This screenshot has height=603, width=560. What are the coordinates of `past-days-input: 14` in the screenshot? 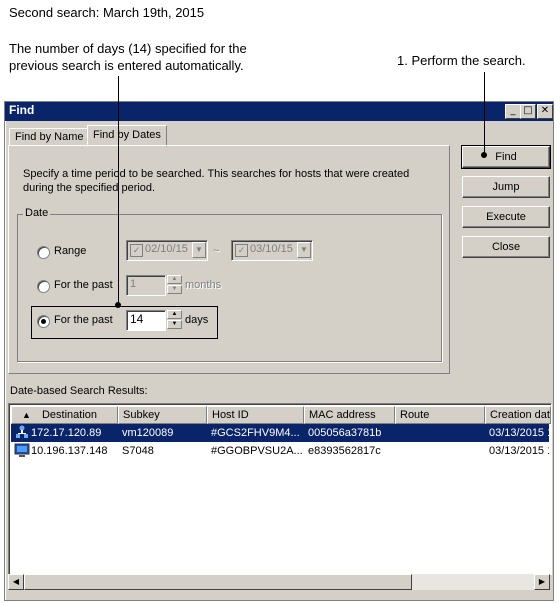 It's located at (146, 320).